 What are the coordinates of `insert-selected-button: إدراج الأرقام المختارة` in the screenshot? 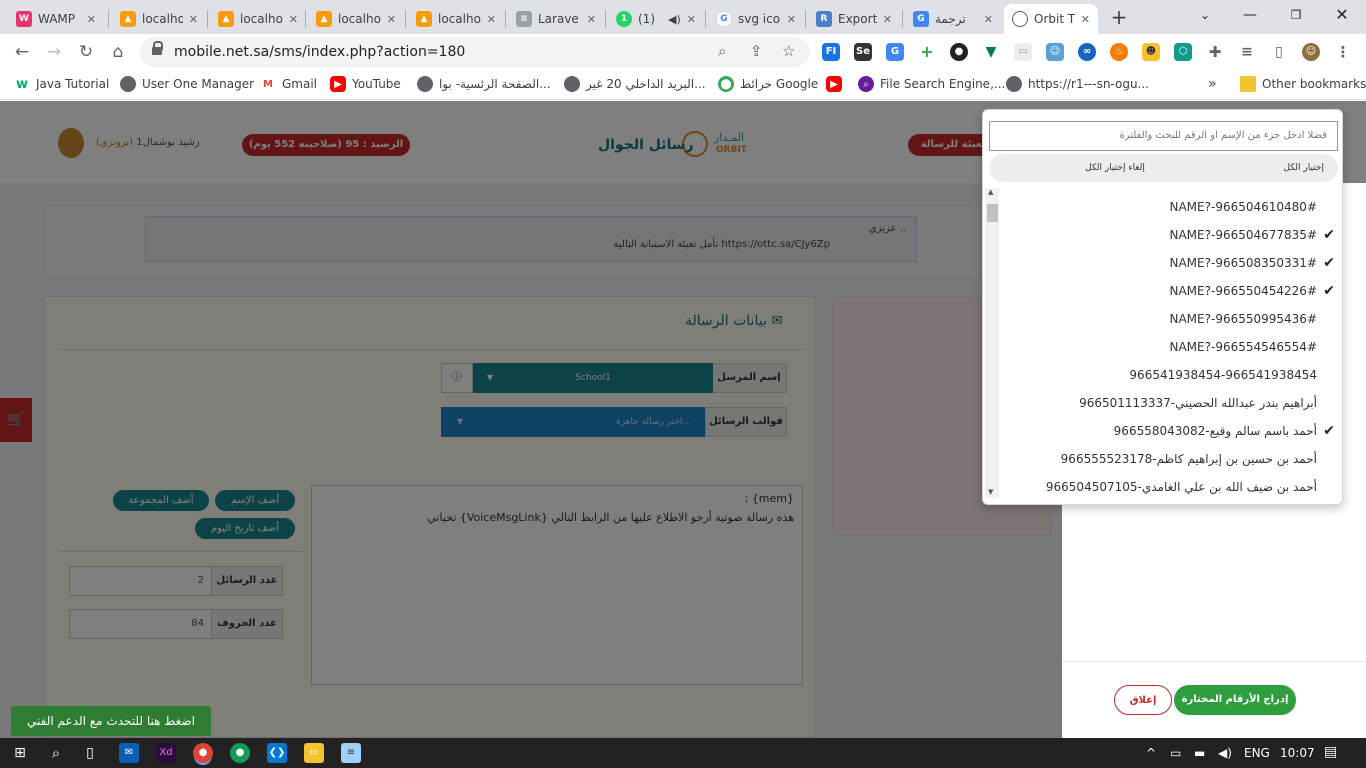 It's located at (1235, 700).